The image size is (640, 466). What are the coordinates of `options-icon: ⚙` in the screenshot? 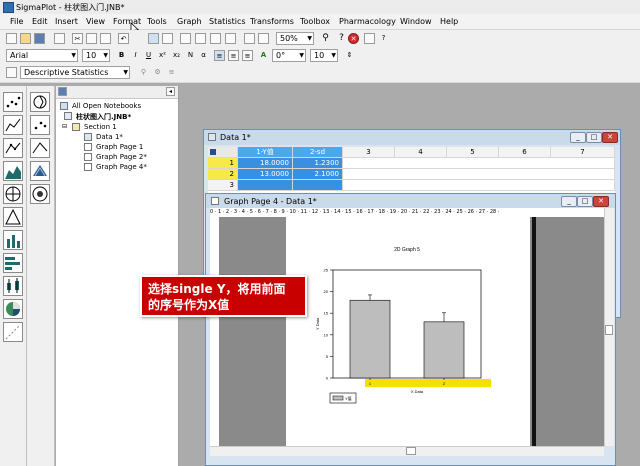 It's located at (157, 72).